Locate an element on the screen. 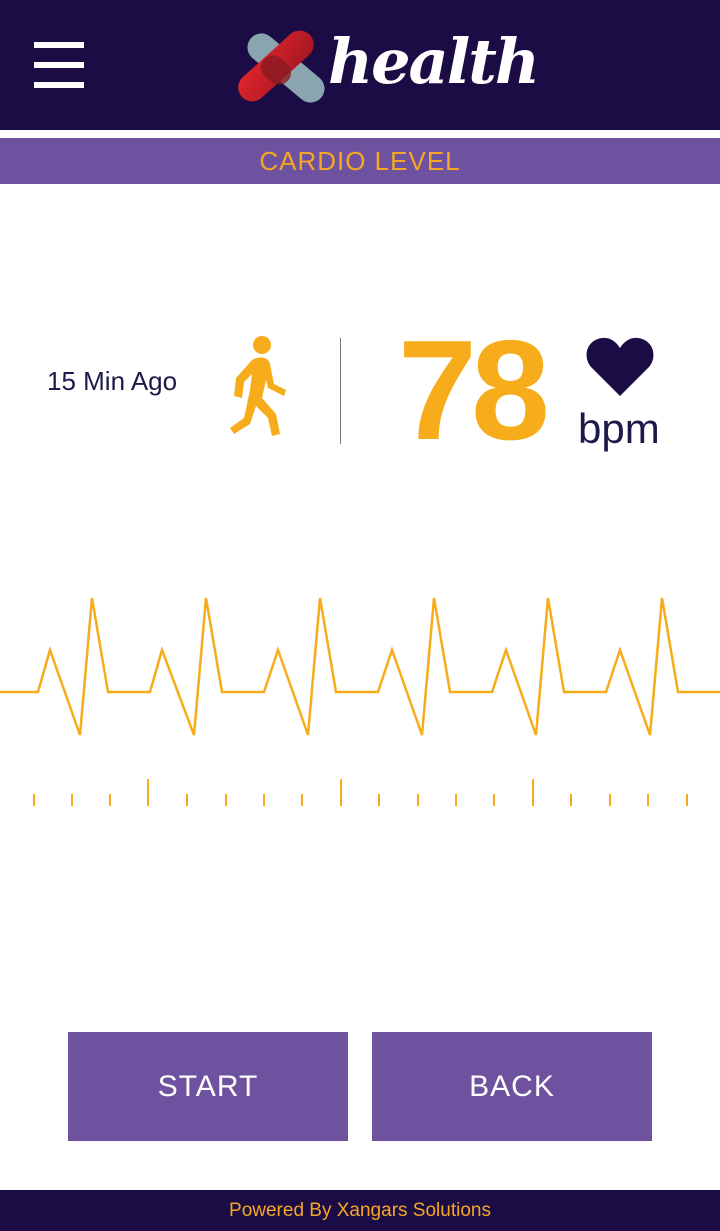 The width and height of the screenshot is (720, 1231). footer-credit: Powered By Xangars Solutions is located at coordinates (360, 1210).